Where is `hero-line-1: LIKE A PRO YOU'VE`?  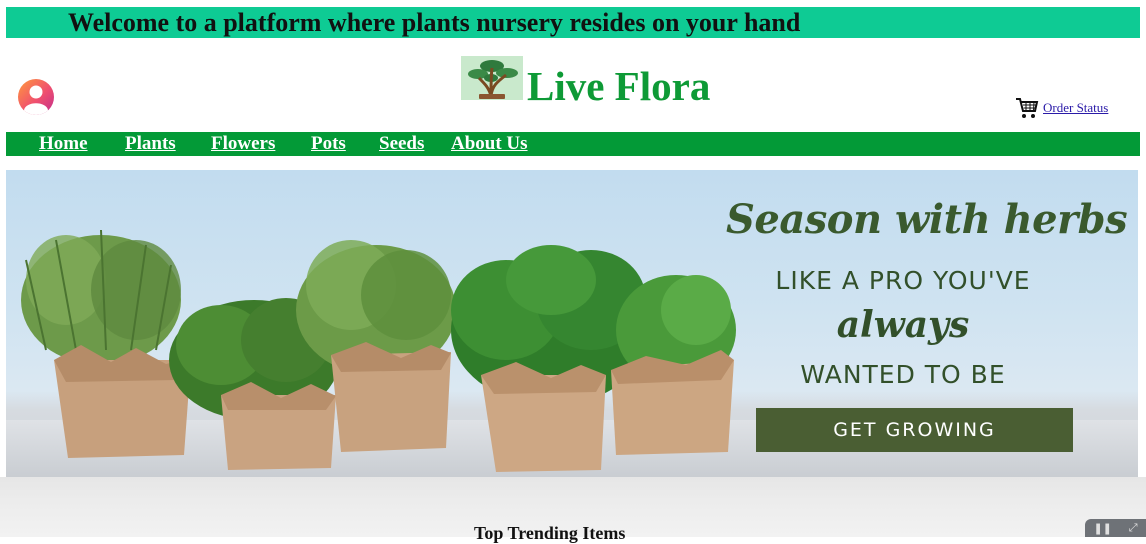
hero-line-1: LIKE A PRO YOU'VE is located at coordinates (903, 280).